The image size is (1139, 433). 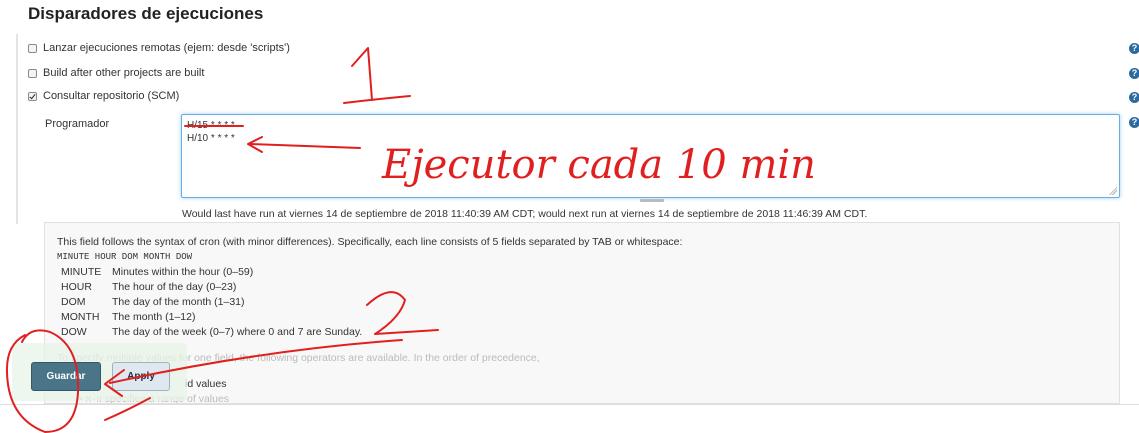 I want to click on trigger-scm-row: Consultar repositorio (SCM), so click(x=103, y=96).